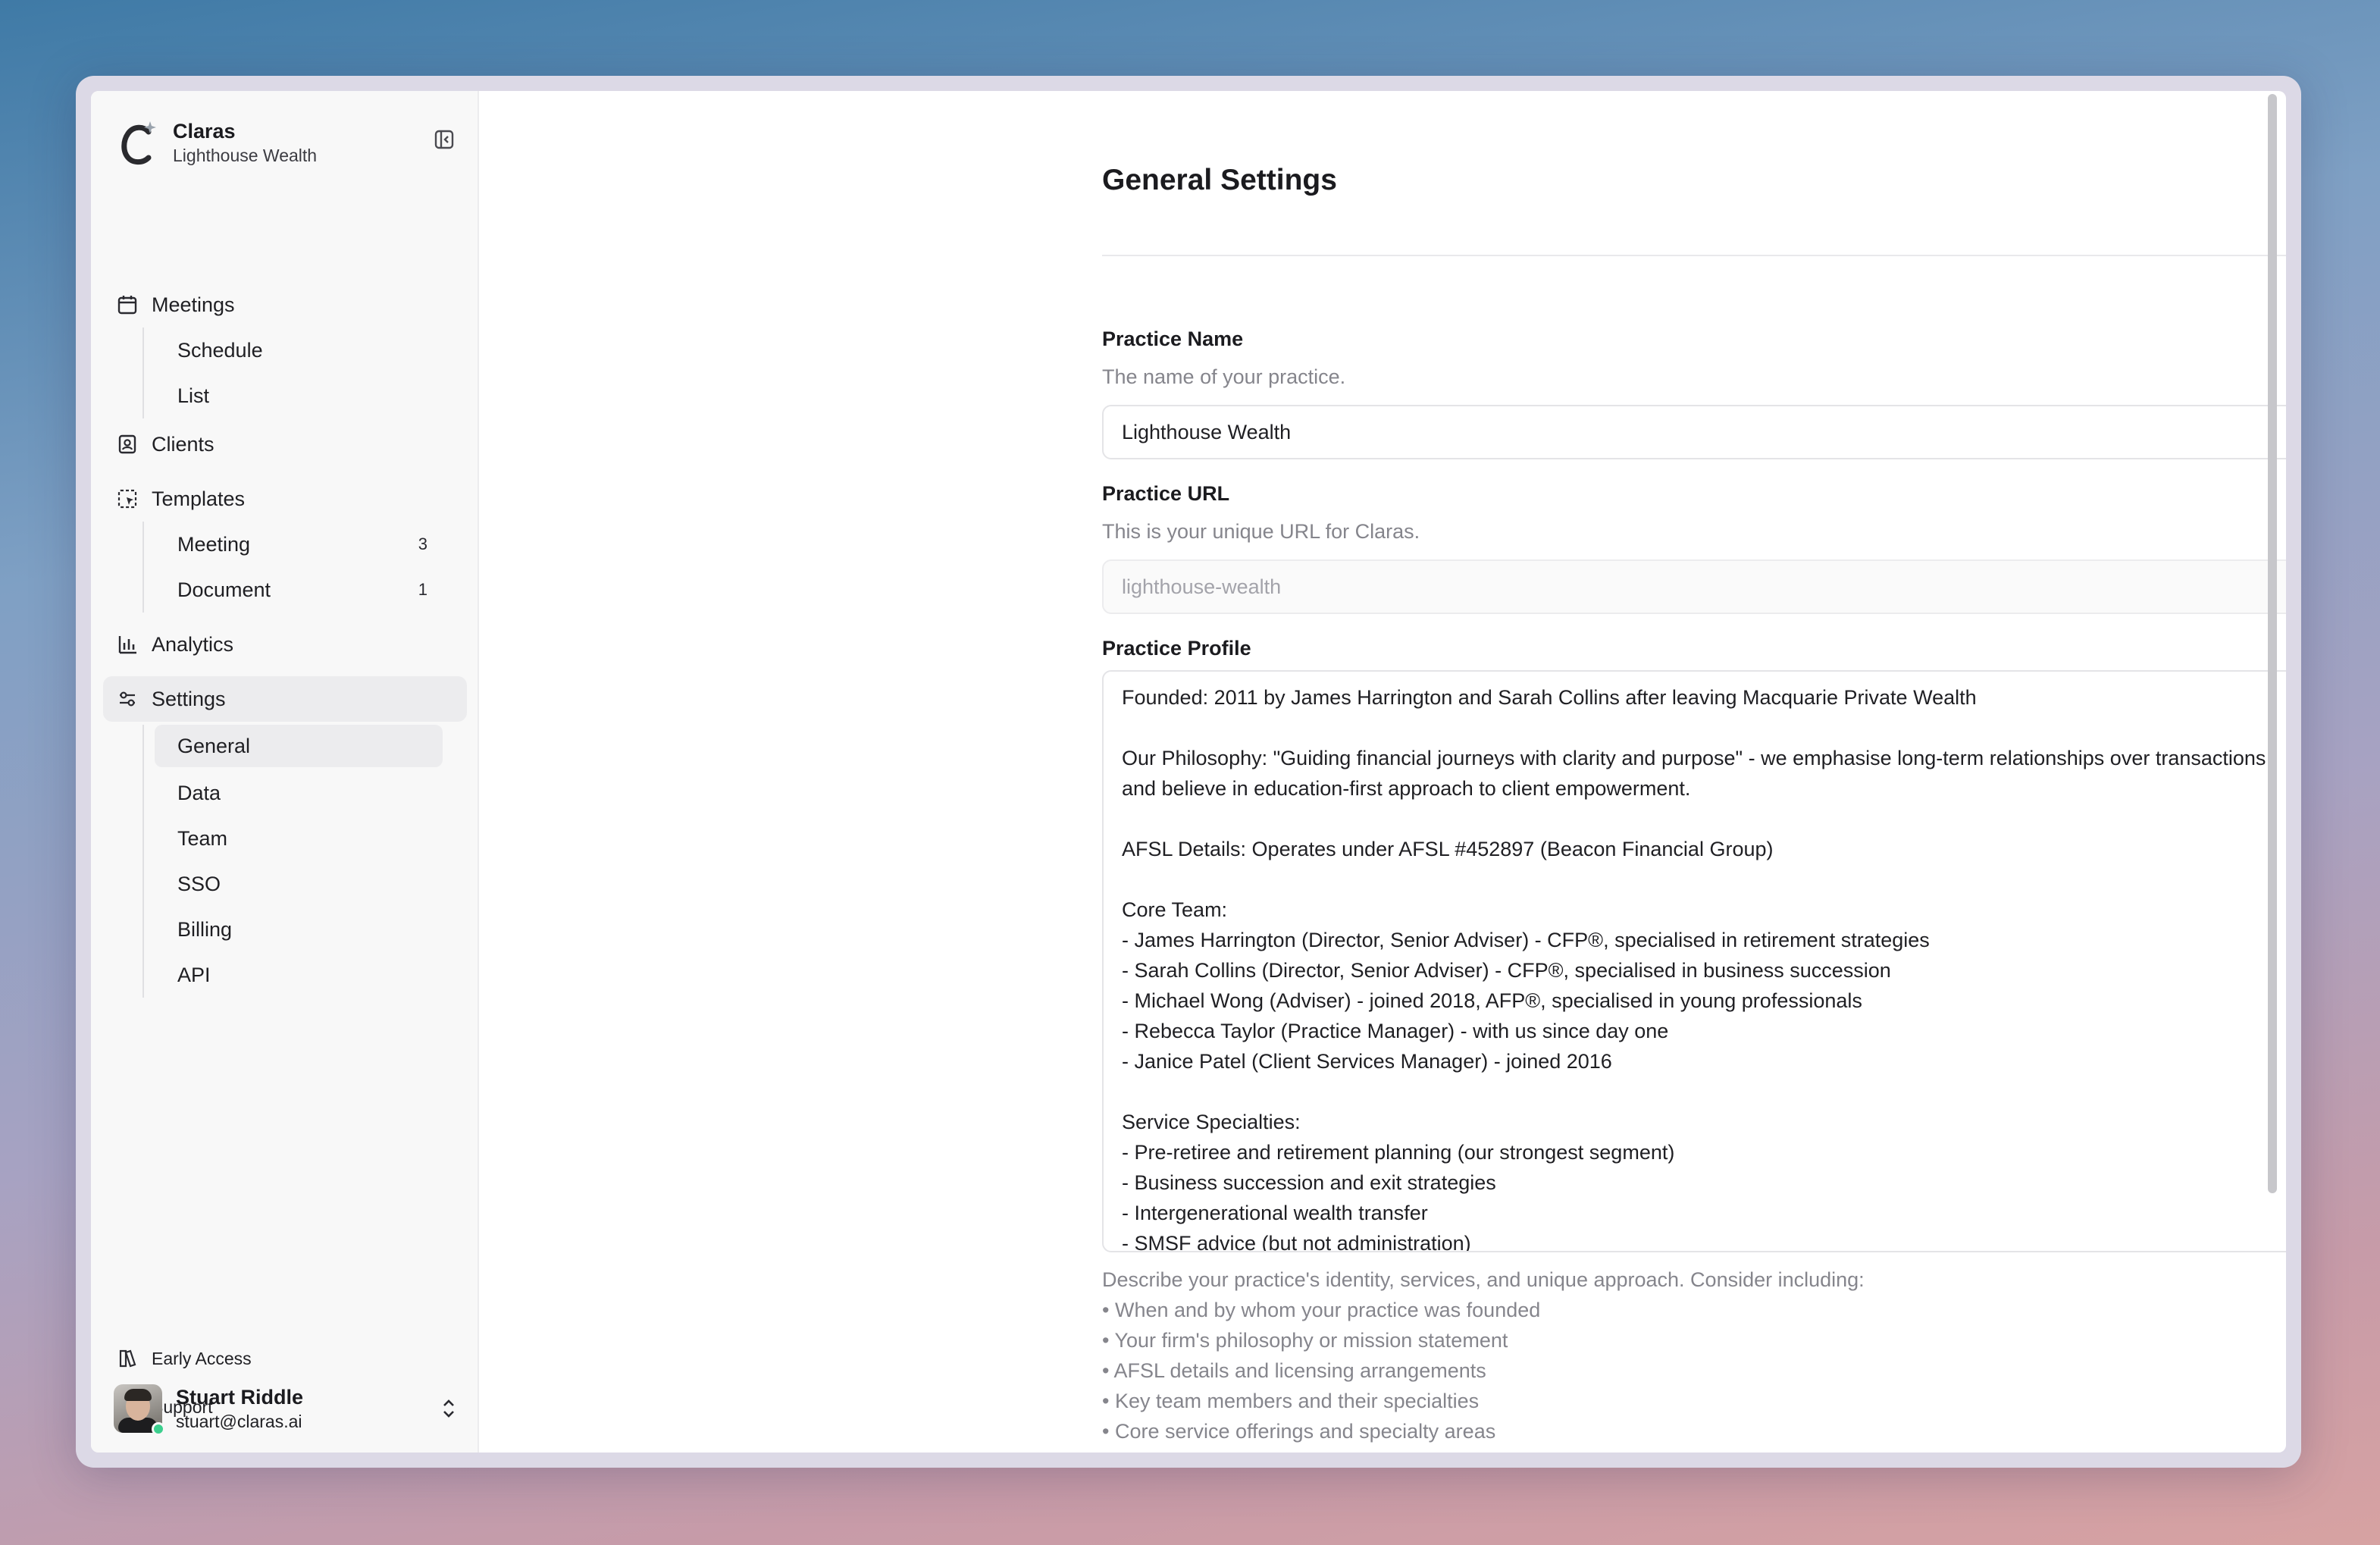 The width and height of the screenshot is (2380, 1545). Describe the element at coordinates (204, 131) in the screenshot. I see `brand-name: Claras` at that location.